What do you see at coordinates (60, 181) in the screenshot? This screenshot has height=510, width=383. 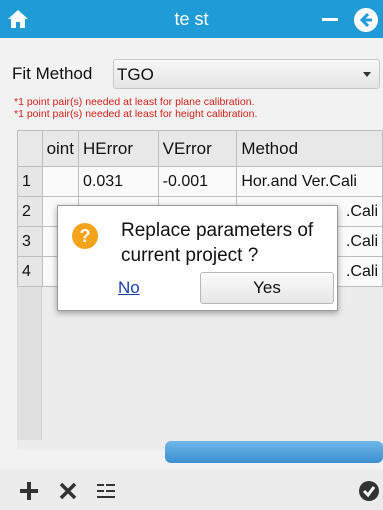 I see `point-cell` at bounding box center [60, 181].